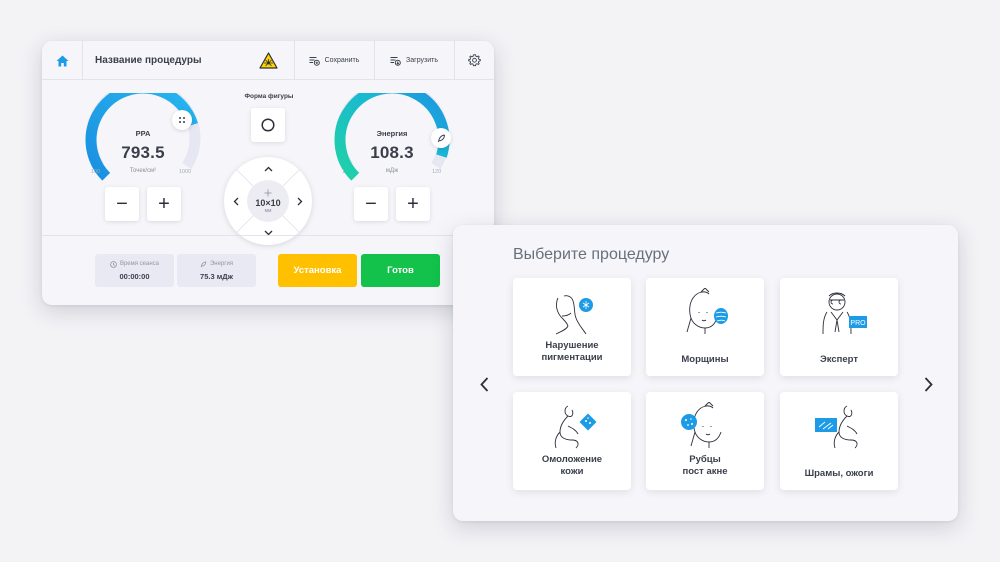 This screenshot has height=562, width=1000. I want to click on prev-page-button, so click(484, 384).